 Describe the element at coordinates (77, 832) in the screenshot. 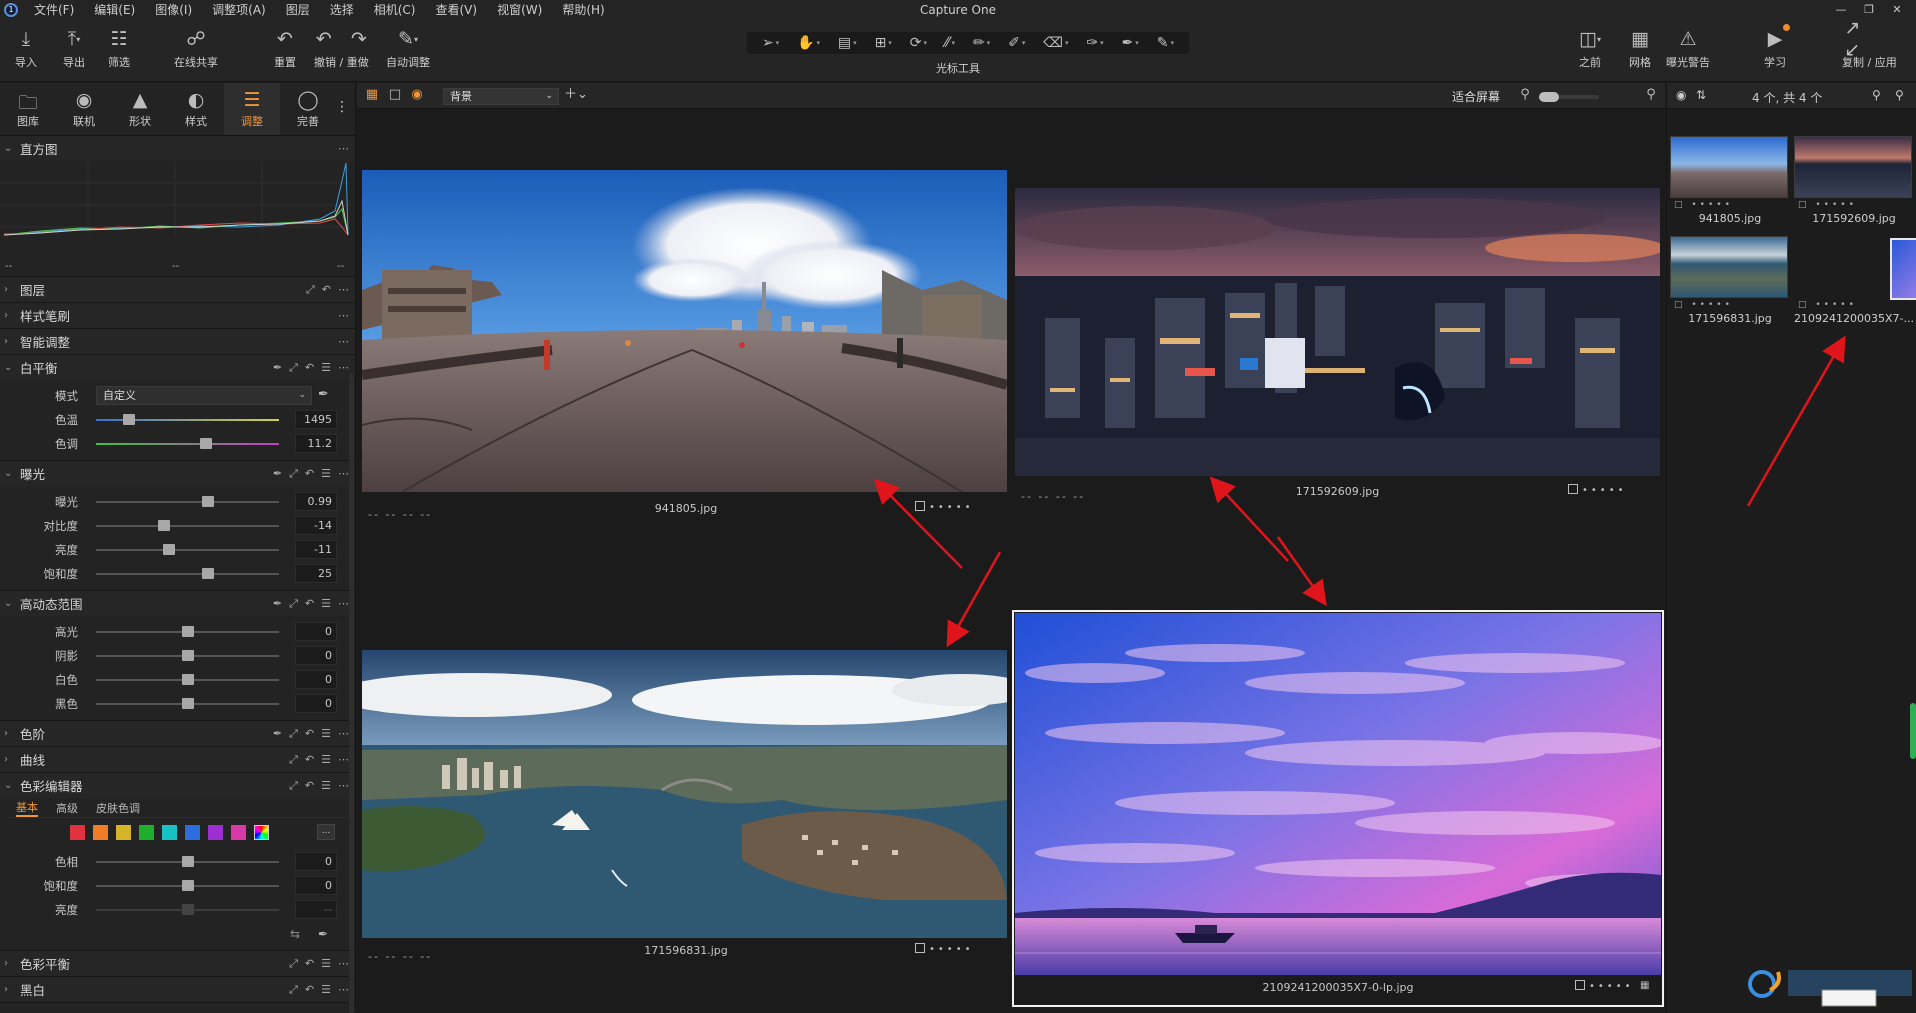

I see `color-swatch-red` at that location.